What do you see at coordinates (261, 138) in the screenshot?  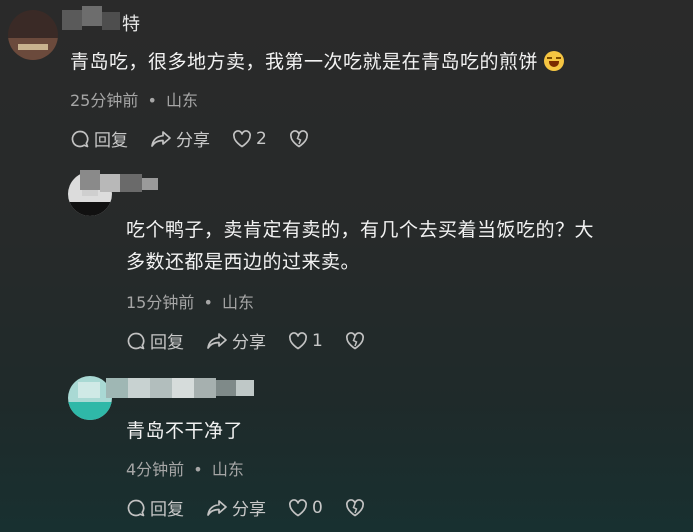 I see `like-count: 2` at bounding box center [261, 138].